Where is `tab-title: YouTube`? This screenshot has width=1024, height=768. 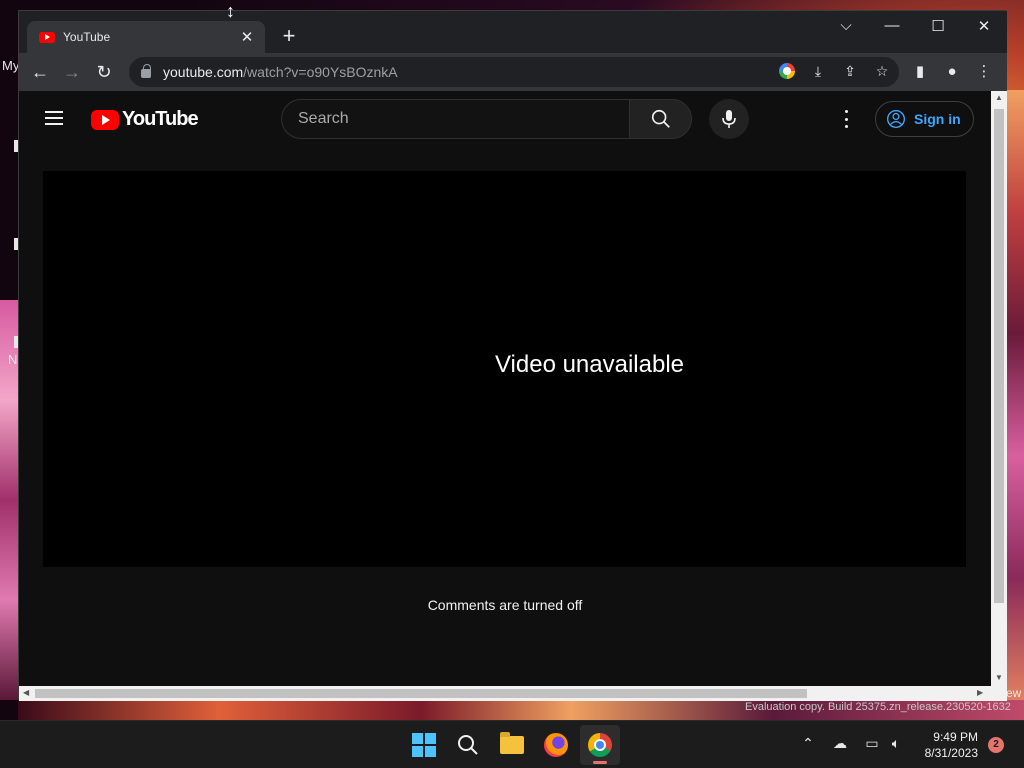
tab-title: YouTube is located at coordinates (87, 37).